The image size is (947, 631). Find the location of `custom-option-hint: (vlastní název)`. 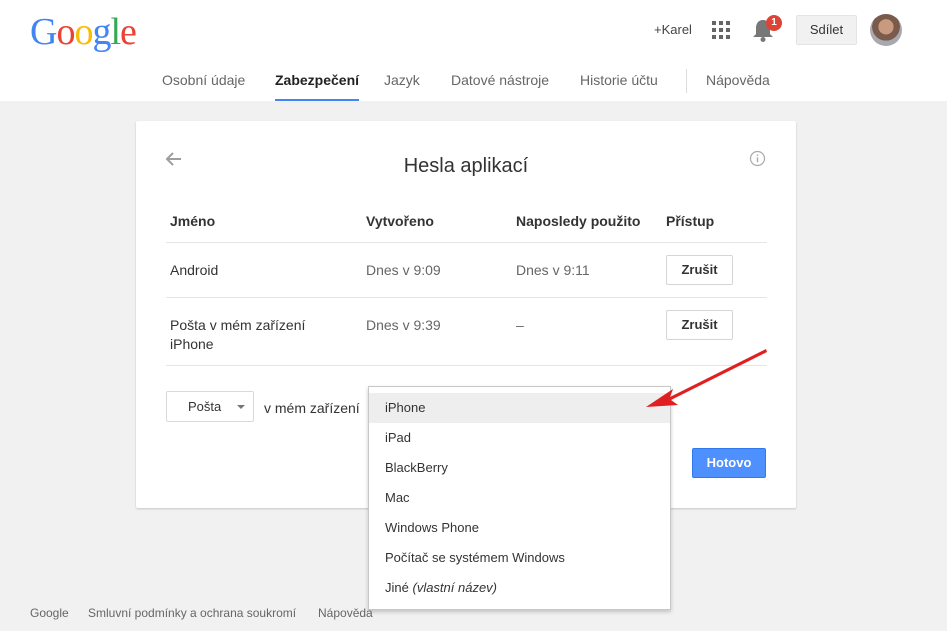

custom-option-hint: (vlastní název) is located at coordinates (455, 587).